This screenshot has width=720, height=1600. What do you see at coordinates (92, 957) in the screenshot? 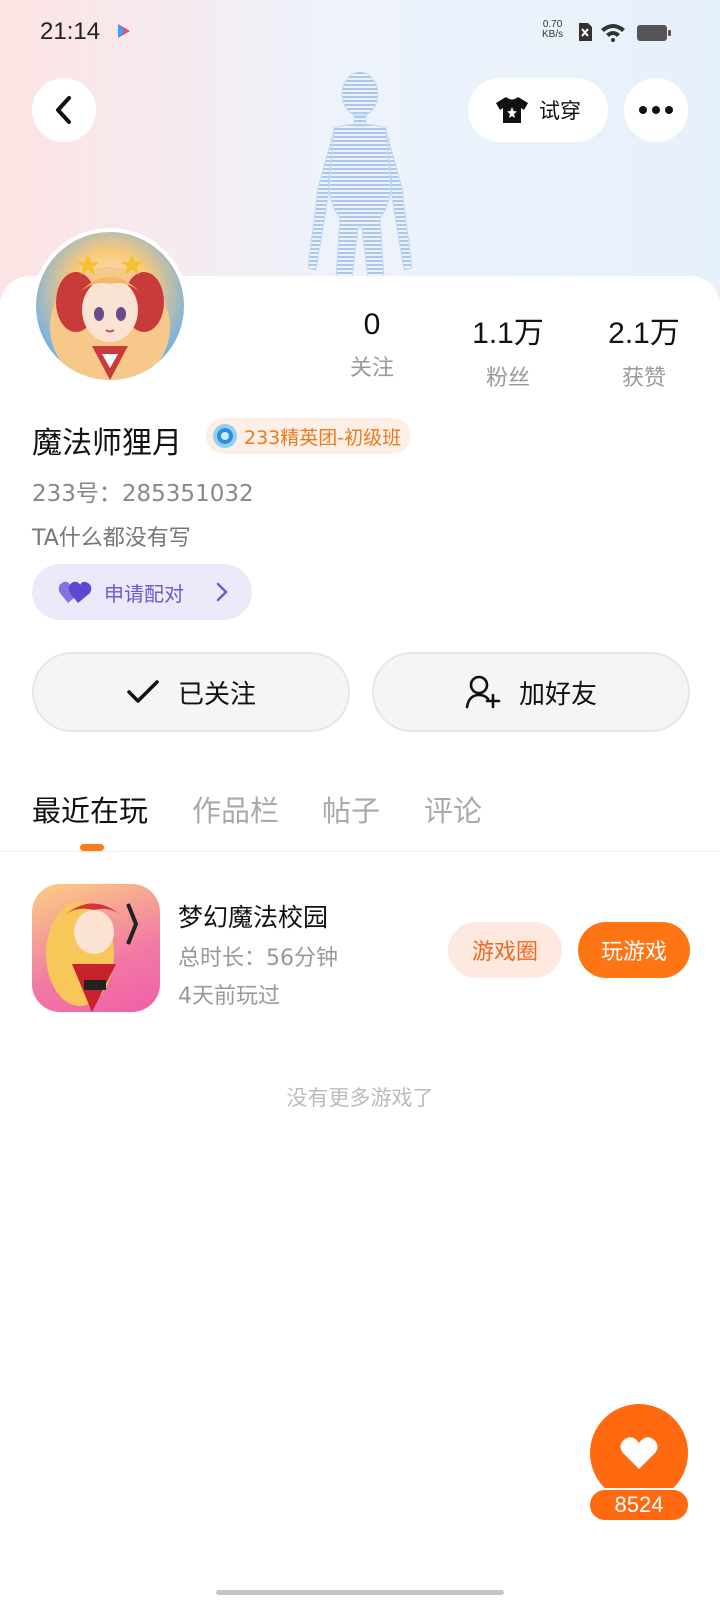
I see `game-cover-image` at bounding box center [92, 957].